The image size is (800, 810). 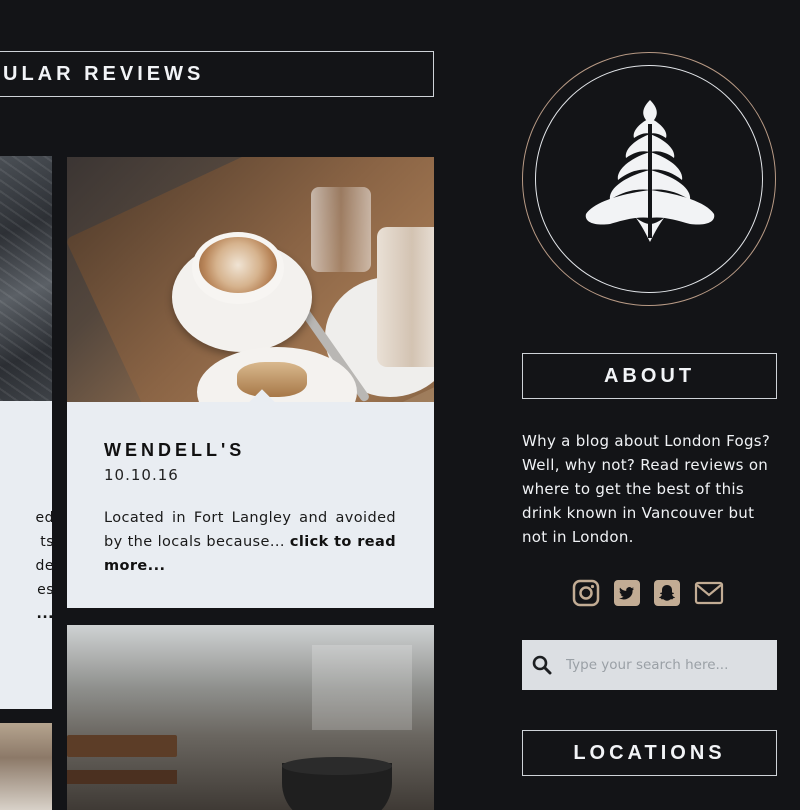 I want to click on search-input, so click(x=666, y=665).